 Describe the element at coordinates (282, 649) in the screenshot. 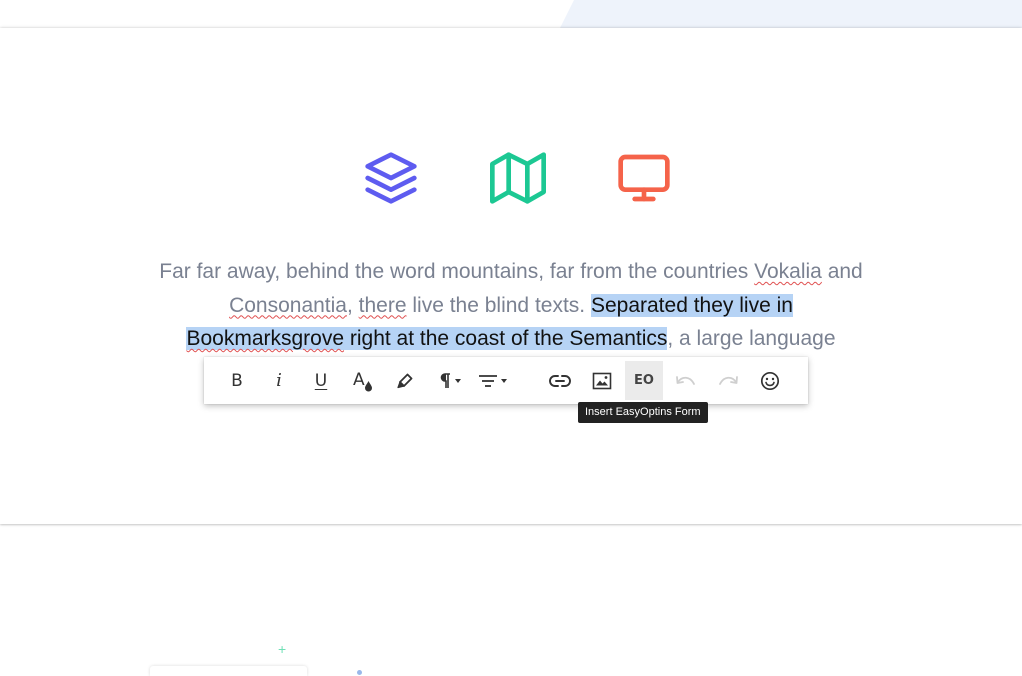

I see `plus-icon: +` at that location.